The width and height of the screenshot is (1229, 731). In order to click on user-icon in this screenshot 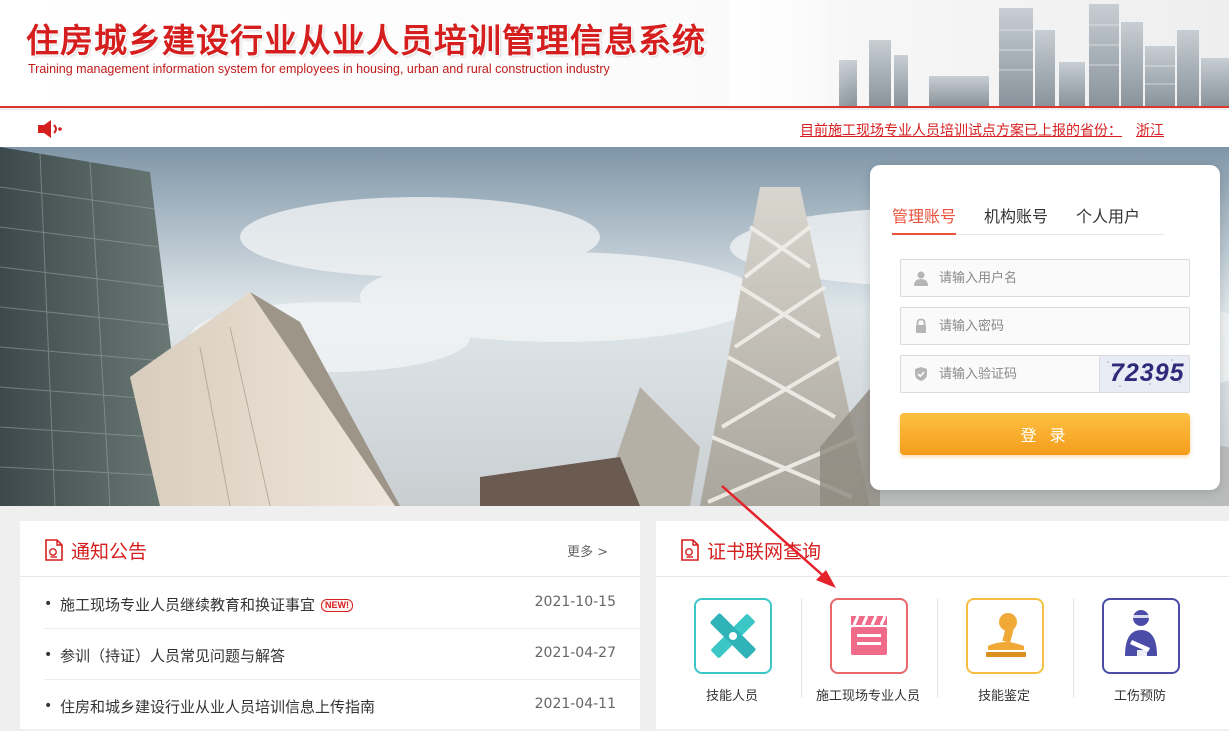, I will do `click(921, 278)`.